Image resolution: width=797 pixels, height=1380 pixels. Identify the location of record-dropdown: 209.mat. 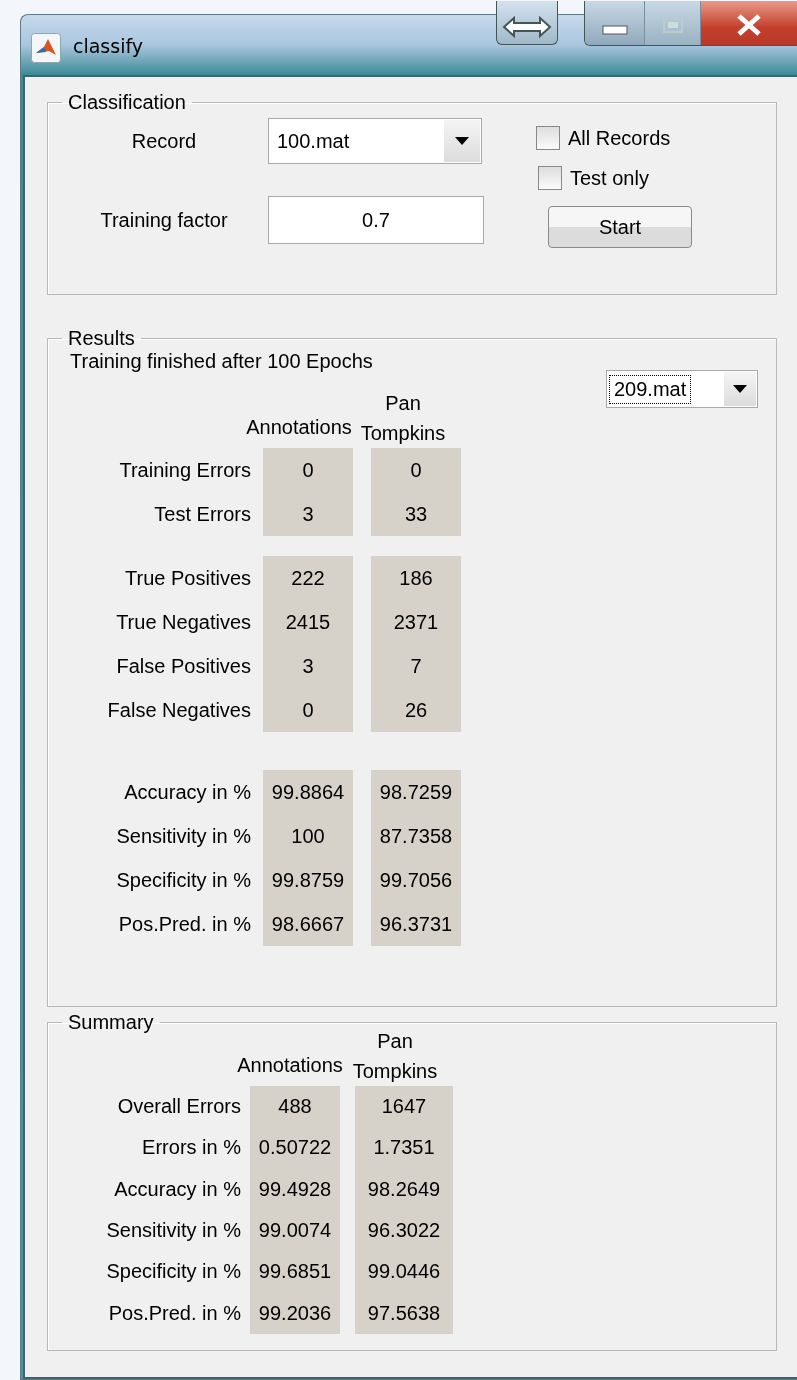
(682, 389).